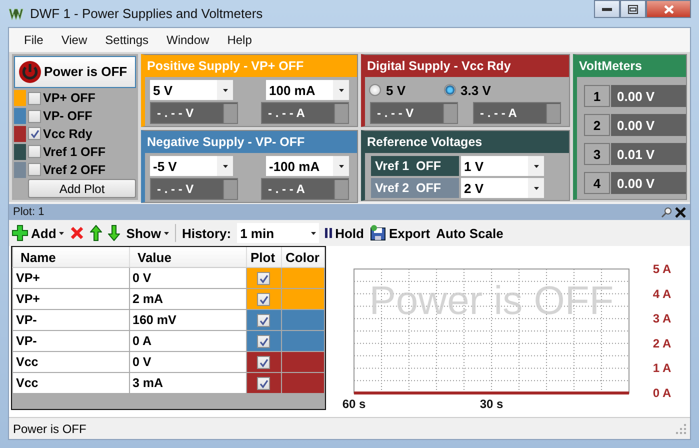 This screenshot has height=448, width=699. I want to click on app-logo-icon, so click(16, 14).